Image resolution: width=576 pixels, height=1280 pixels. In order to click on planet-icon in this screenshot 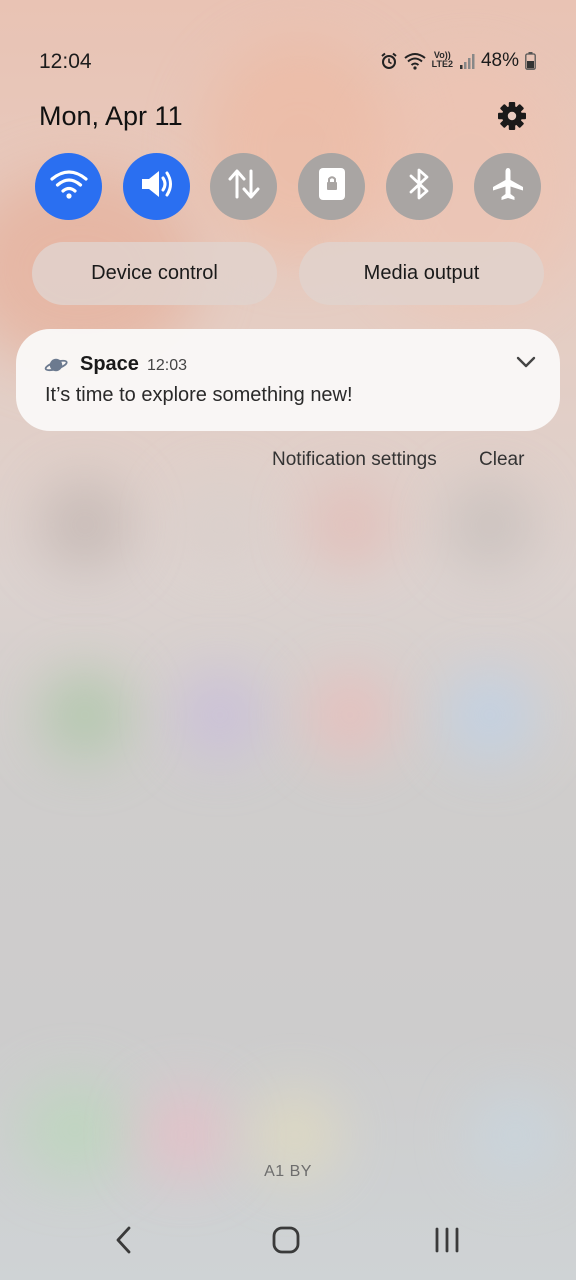, I will do `click(56, 367)`.